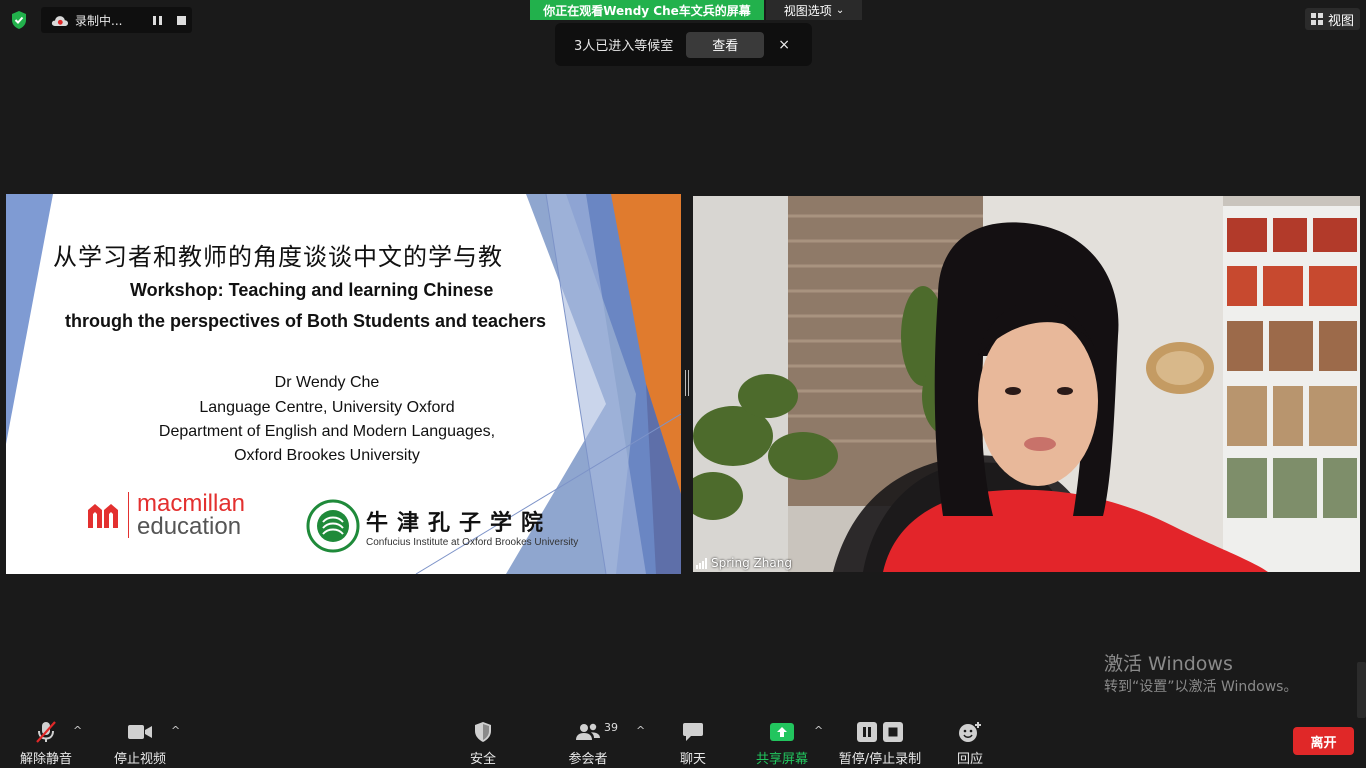  I want to click on cloud-record-icon, so click(60, 21).